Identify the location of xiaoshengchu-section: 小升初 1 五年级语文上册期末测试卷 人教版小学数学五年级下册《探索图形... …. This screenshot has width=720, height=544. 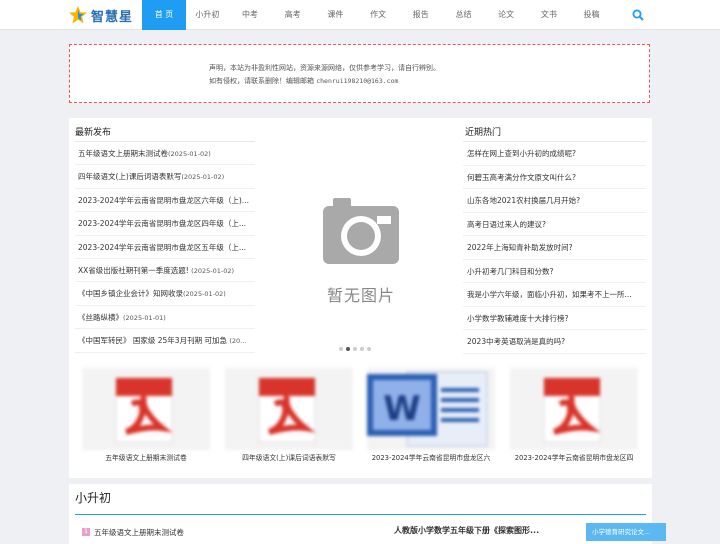
(367, 514).